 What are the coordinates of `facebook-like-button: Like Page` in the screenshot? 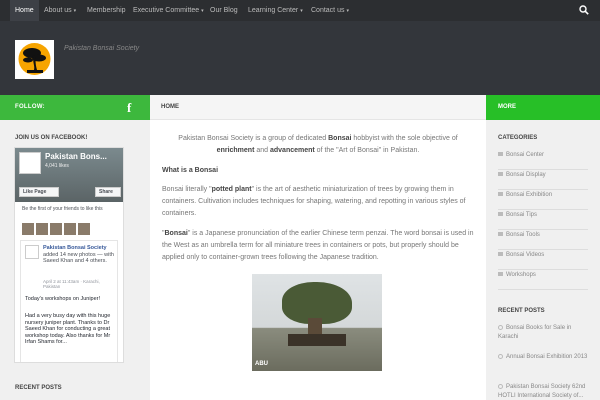 It's located at (39, 192).